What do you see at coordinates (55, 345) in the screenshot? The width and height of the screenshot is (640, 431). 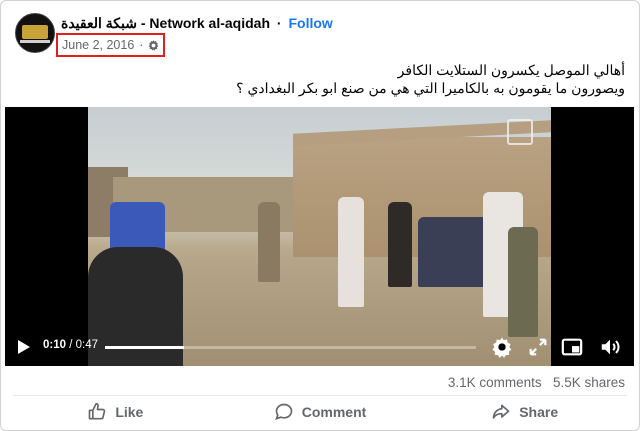 I see `current-time: 0:10` at bounding box center [55, 345].